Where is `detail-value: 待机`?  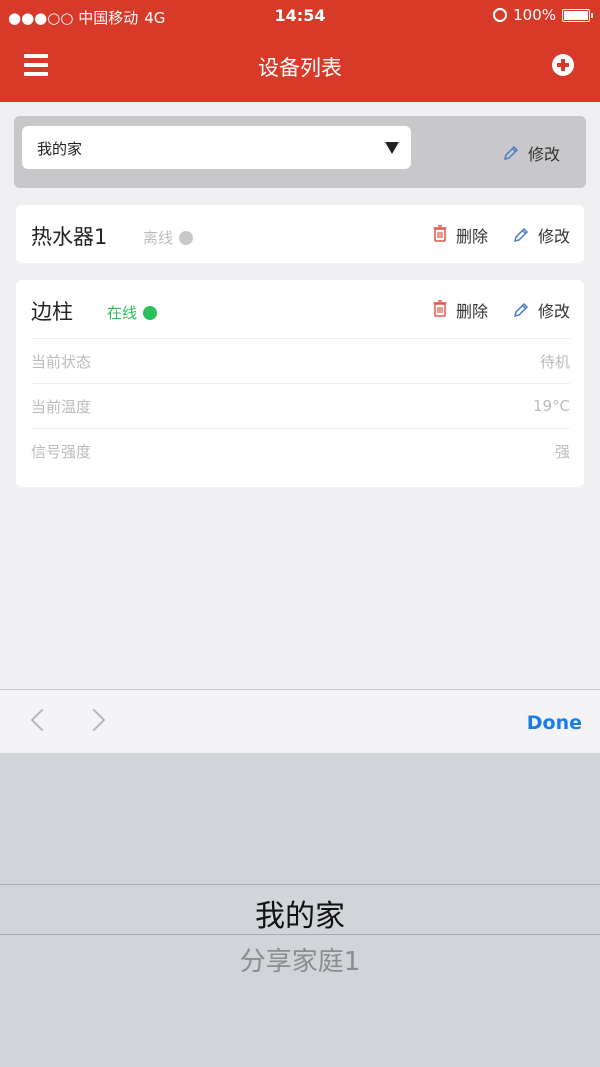 detail-value: 待机 is located at coordinates (554, 361).